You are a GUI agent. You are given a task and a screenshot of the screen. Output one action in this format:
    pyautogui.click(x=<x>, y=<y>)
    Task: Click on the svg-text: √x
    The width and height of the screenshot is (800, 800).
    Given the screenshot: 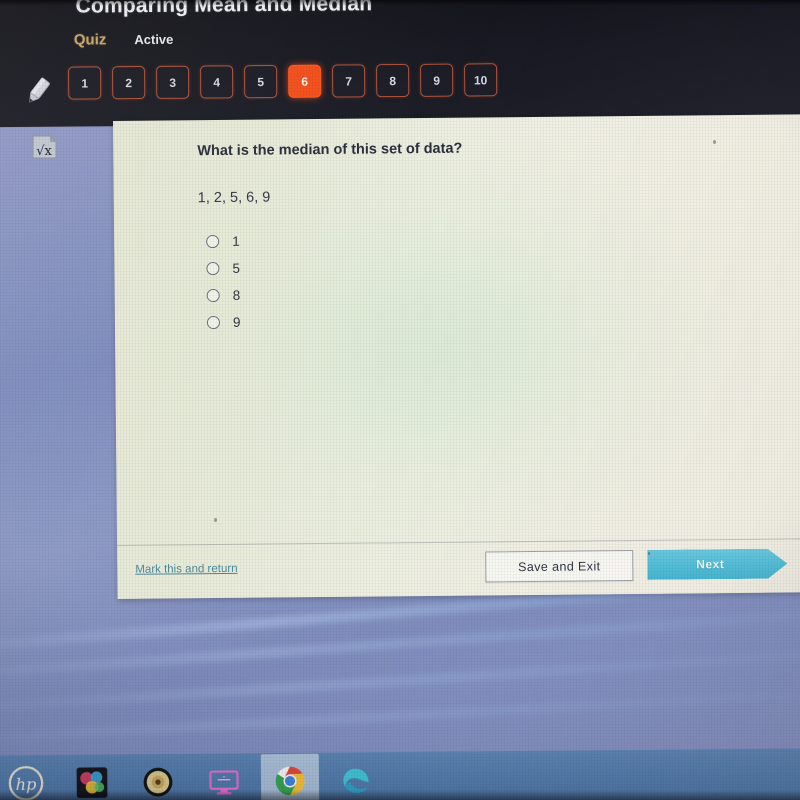 What is the action you would take?
    pyautogui.click(x=44, y=151)
    